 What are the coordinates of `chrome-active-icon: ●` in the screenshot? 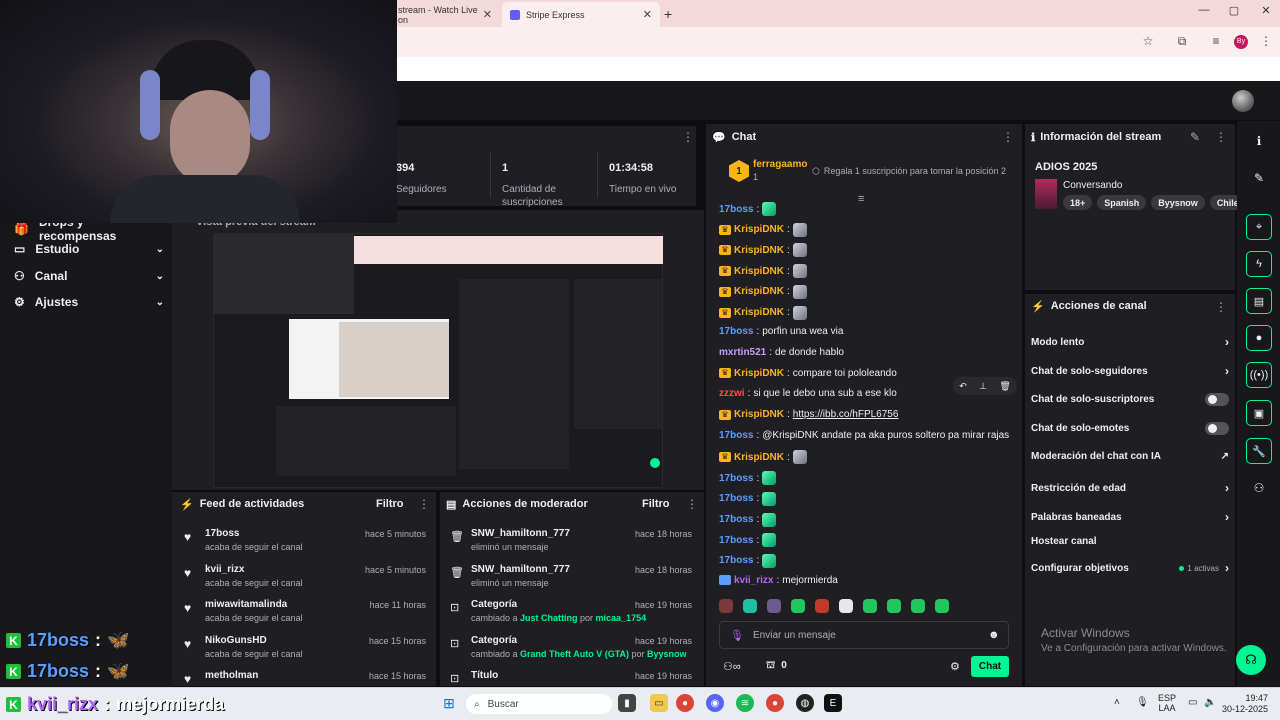 It's located at (775, 703).